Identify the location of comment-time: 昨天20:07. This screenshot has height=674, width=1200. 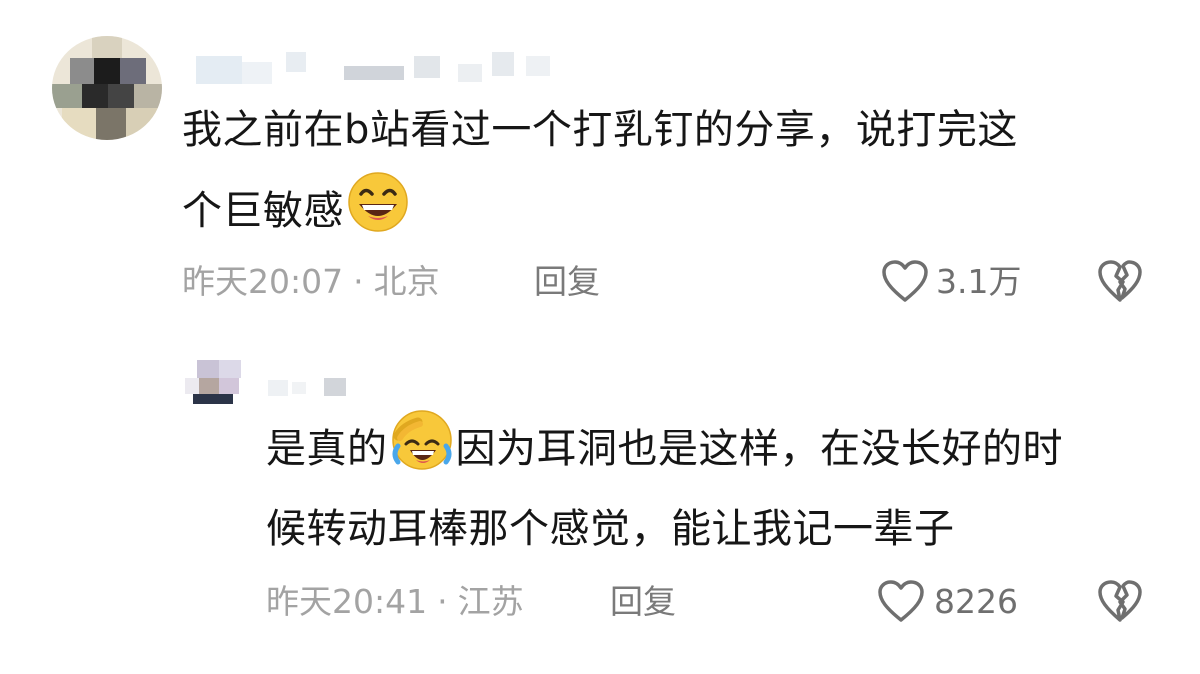
(263, 281).